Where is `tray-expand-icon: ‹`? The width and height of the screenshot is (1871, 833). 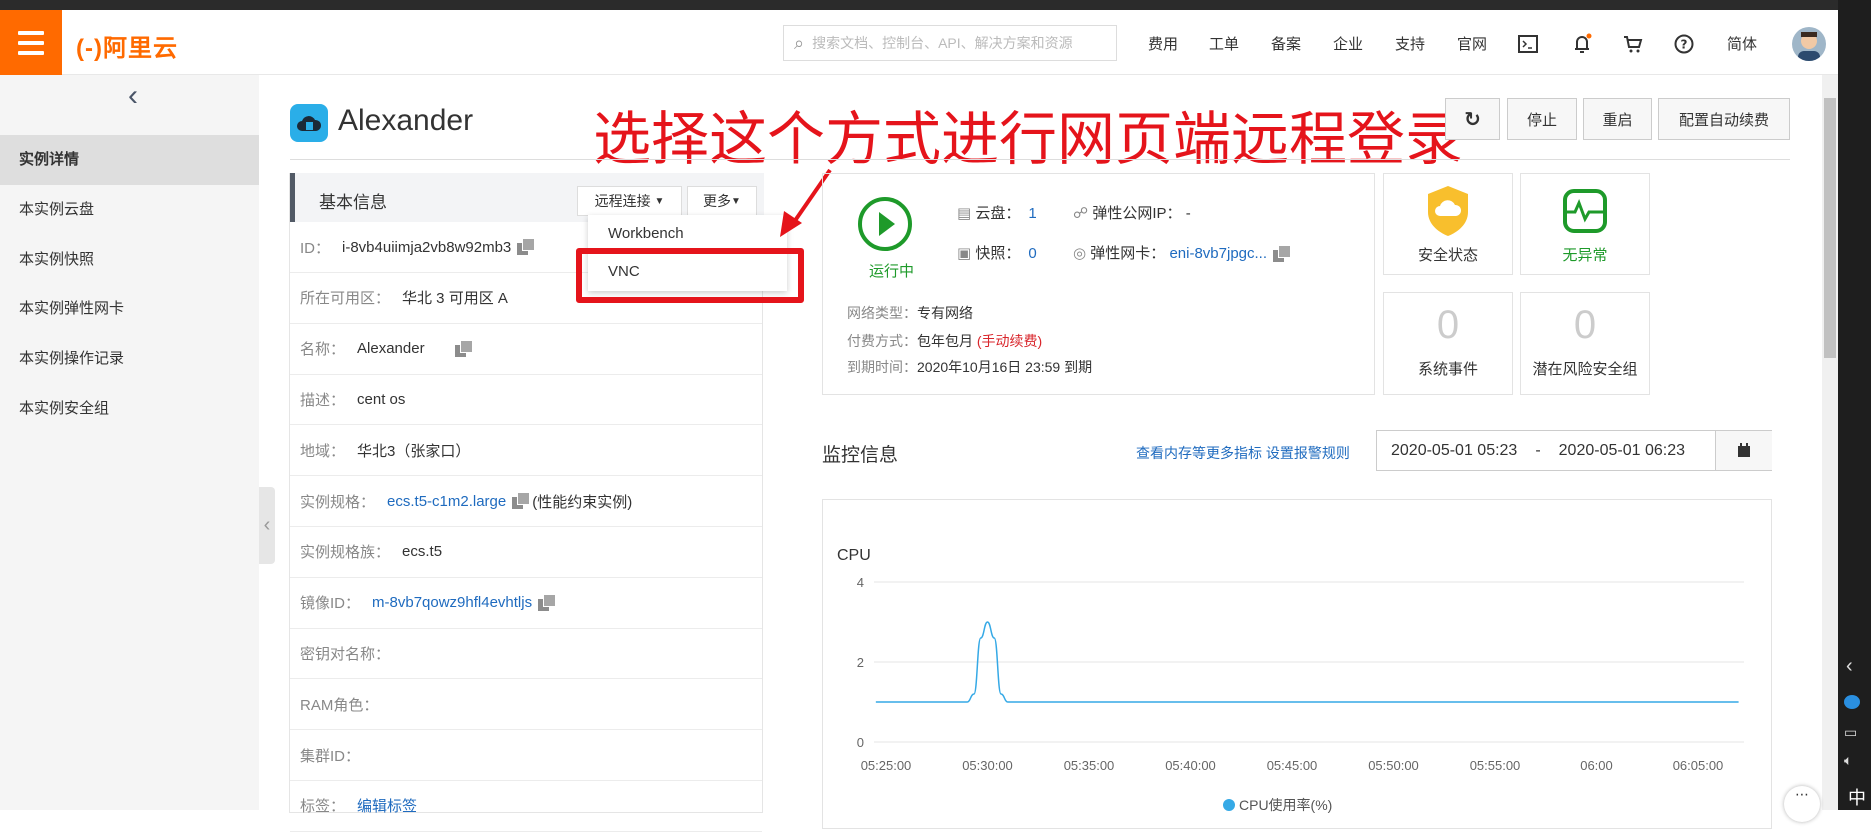
tray-expand-icon: ‹ is located at coordinates (1849, 666).